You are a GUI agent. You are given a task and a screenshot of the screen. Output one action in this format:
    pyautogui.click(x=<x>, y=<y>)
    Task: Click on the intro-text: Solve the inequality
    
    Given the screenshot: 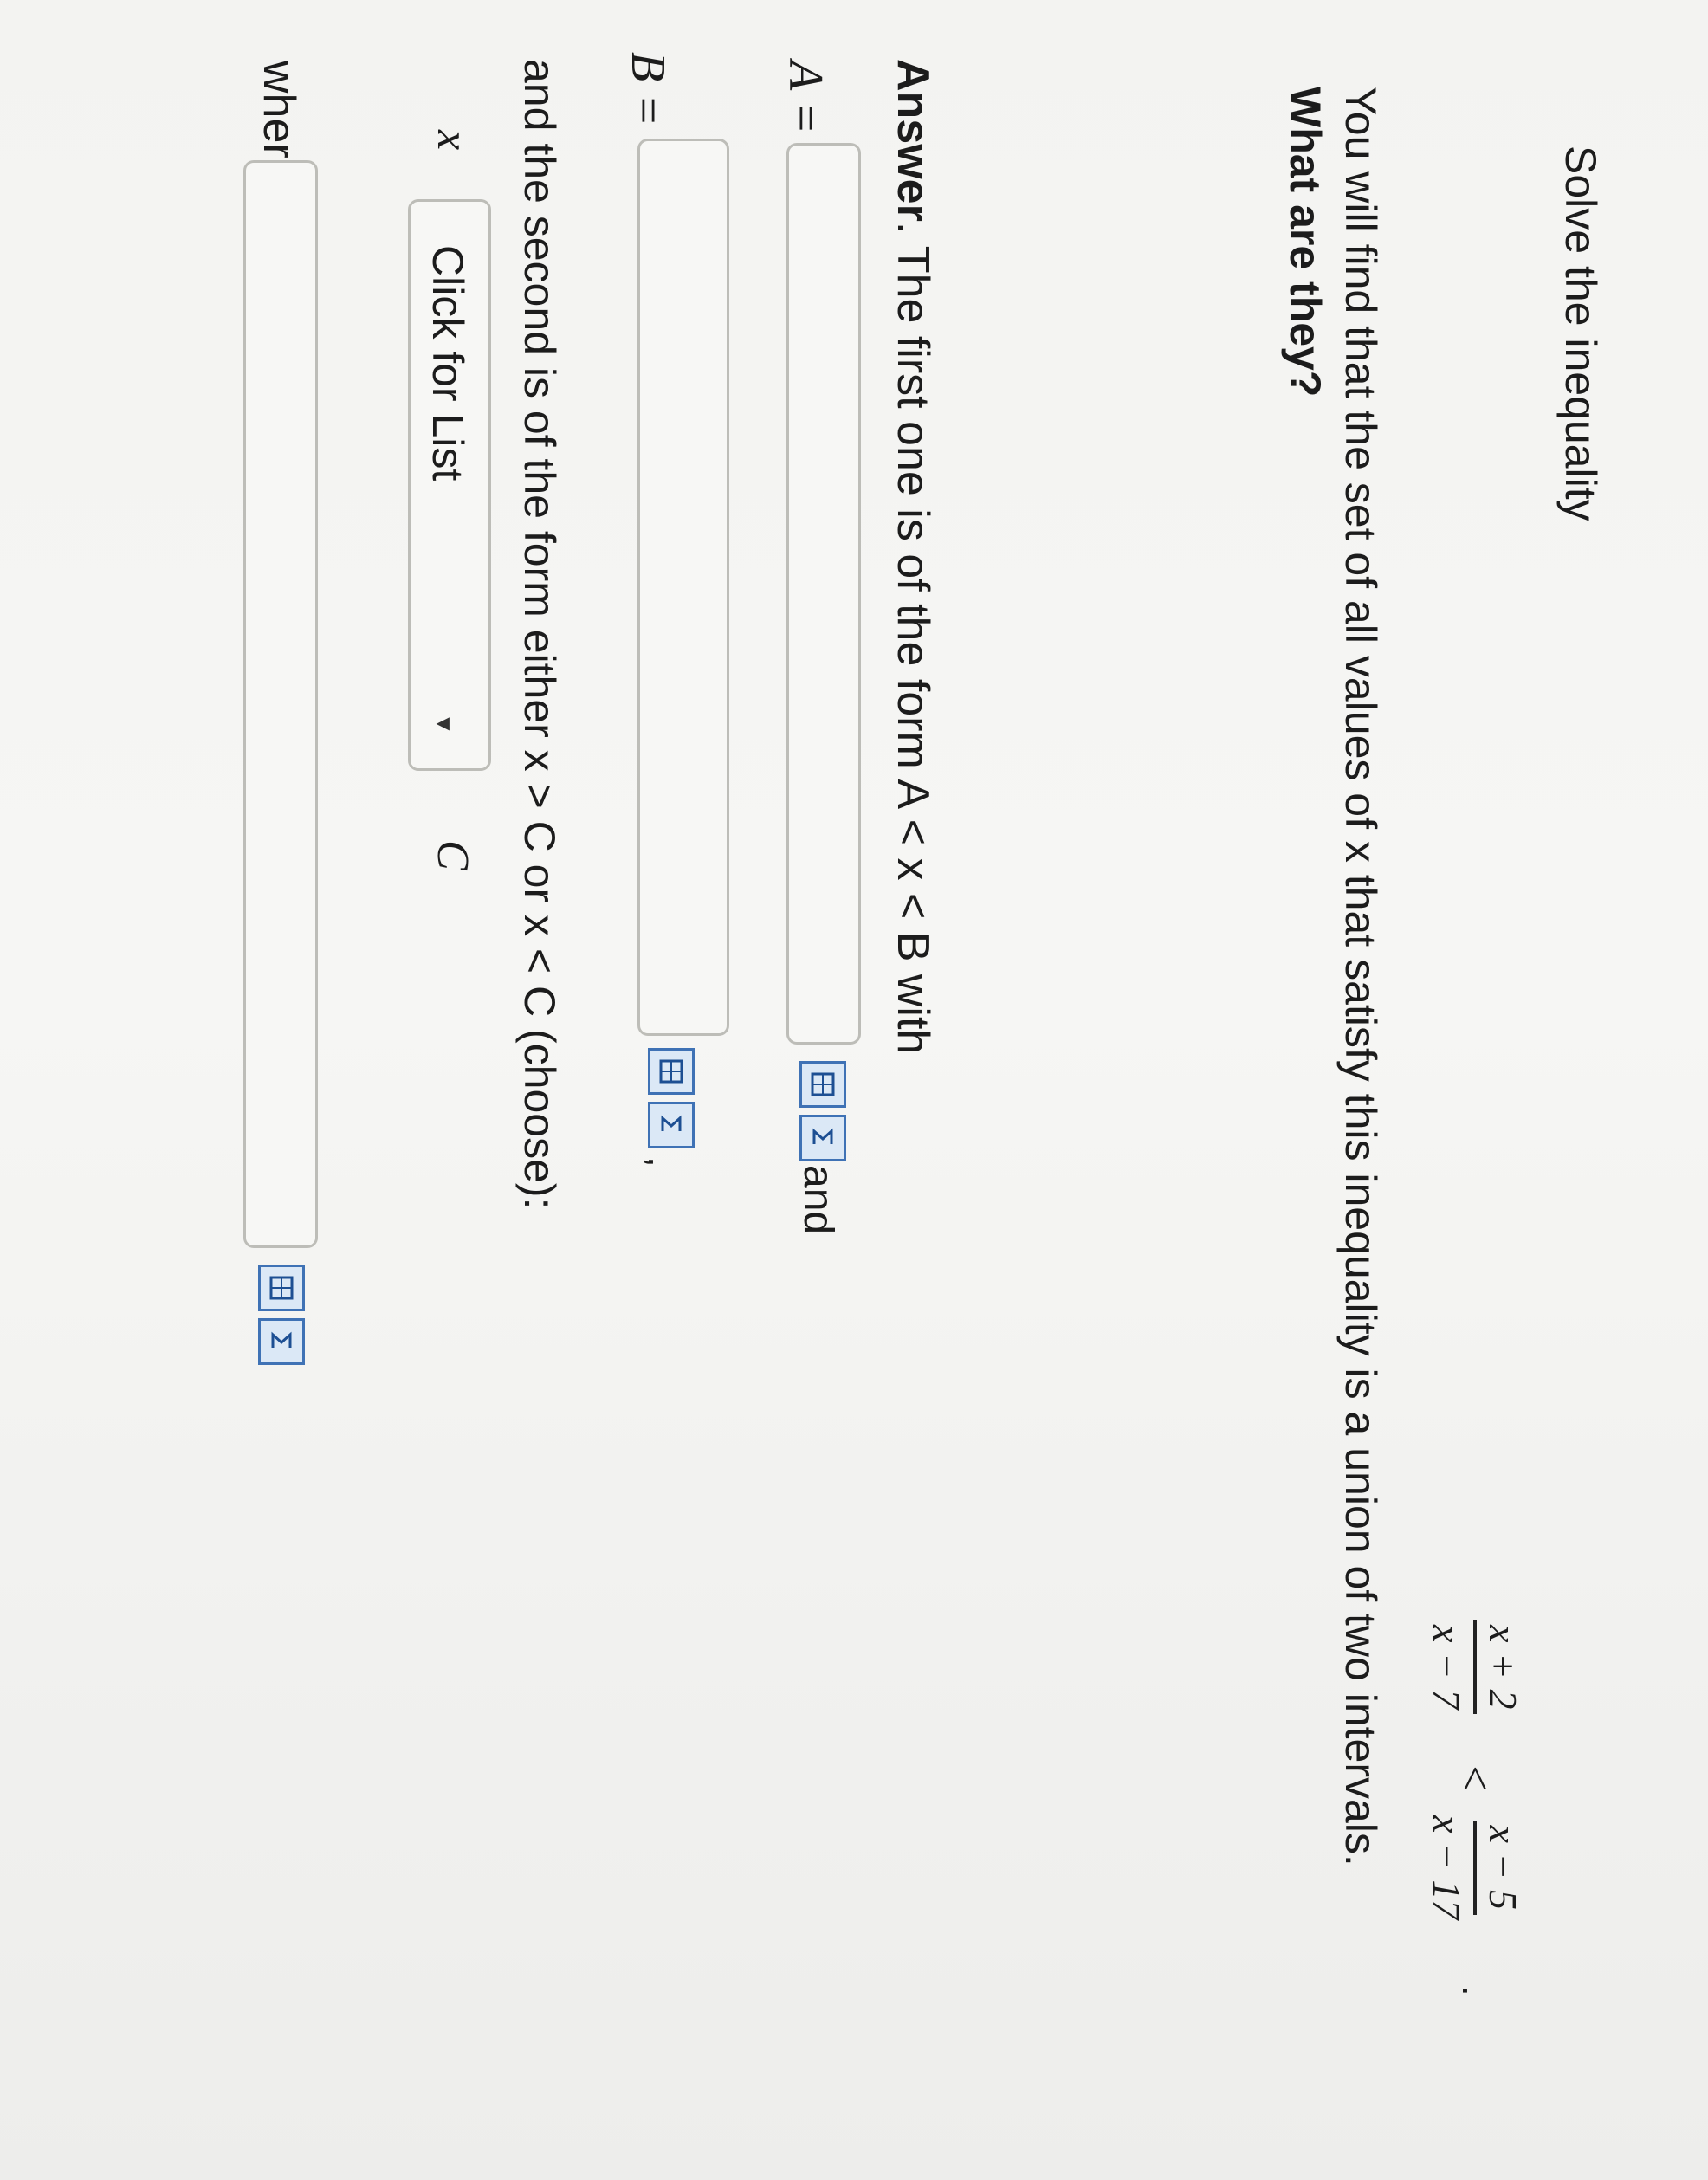 What is the action you would take?
    pyautogui.click(x=1580, y=333)
    